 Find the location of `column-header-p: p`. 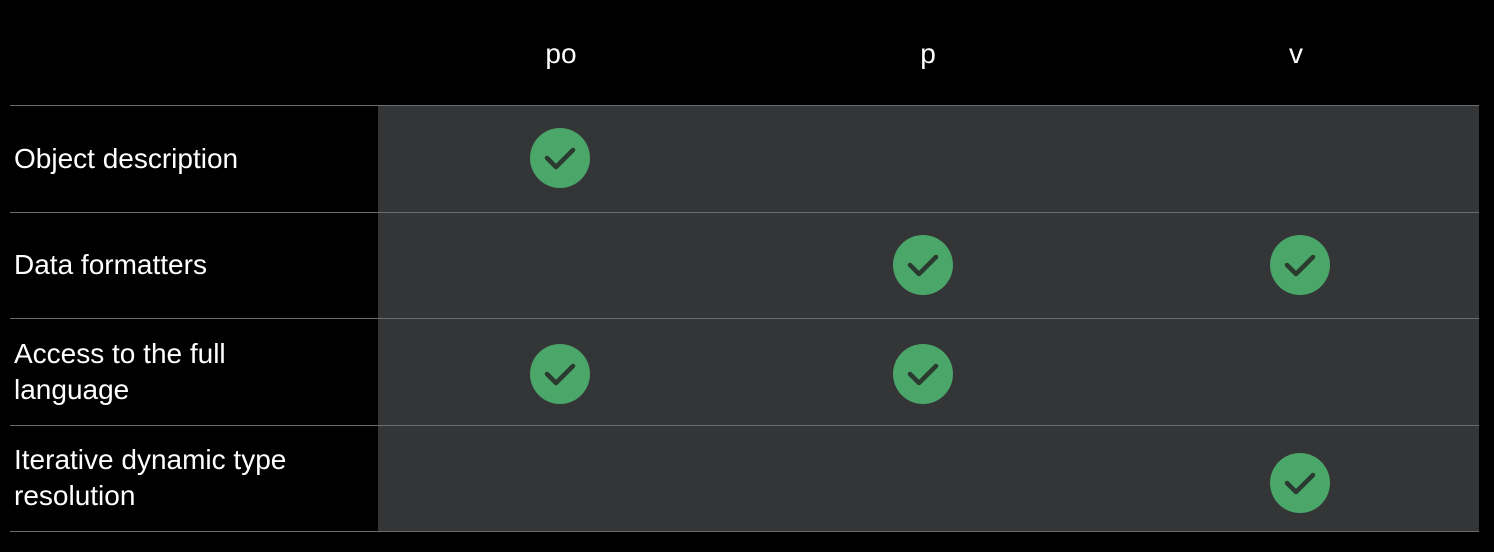

column-header-p: p is located at coordinates (928, 53).